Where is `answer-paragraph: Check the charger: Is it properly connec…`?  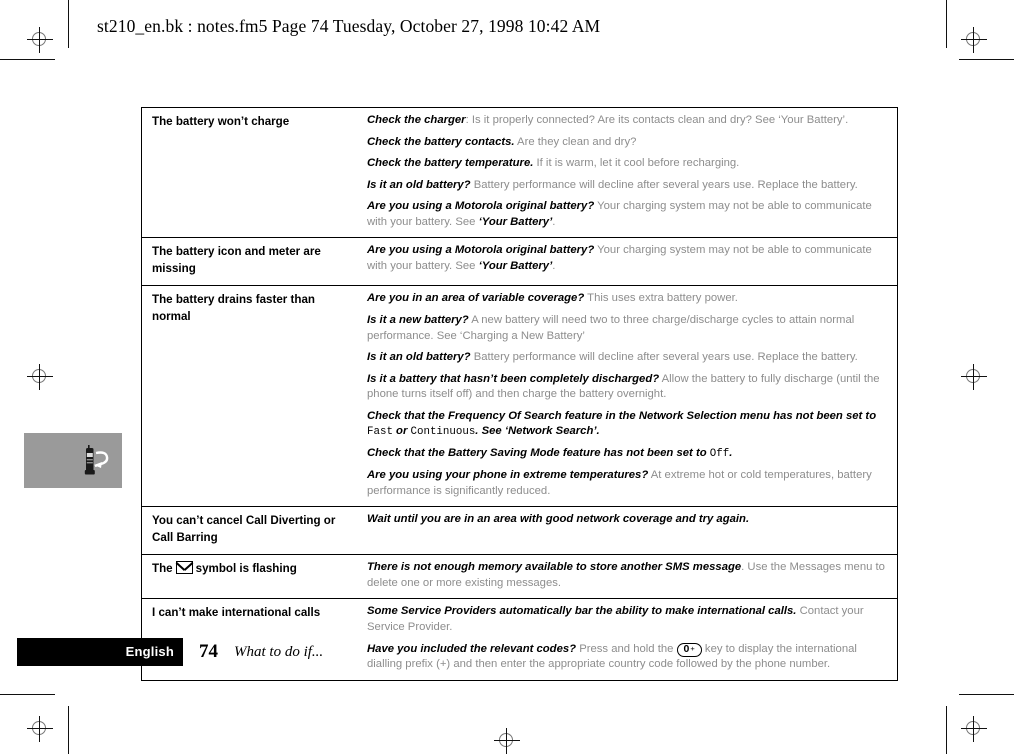 answer-paragraph: Check the charger: Is it properly connec… is located at coordinates (627, 121).